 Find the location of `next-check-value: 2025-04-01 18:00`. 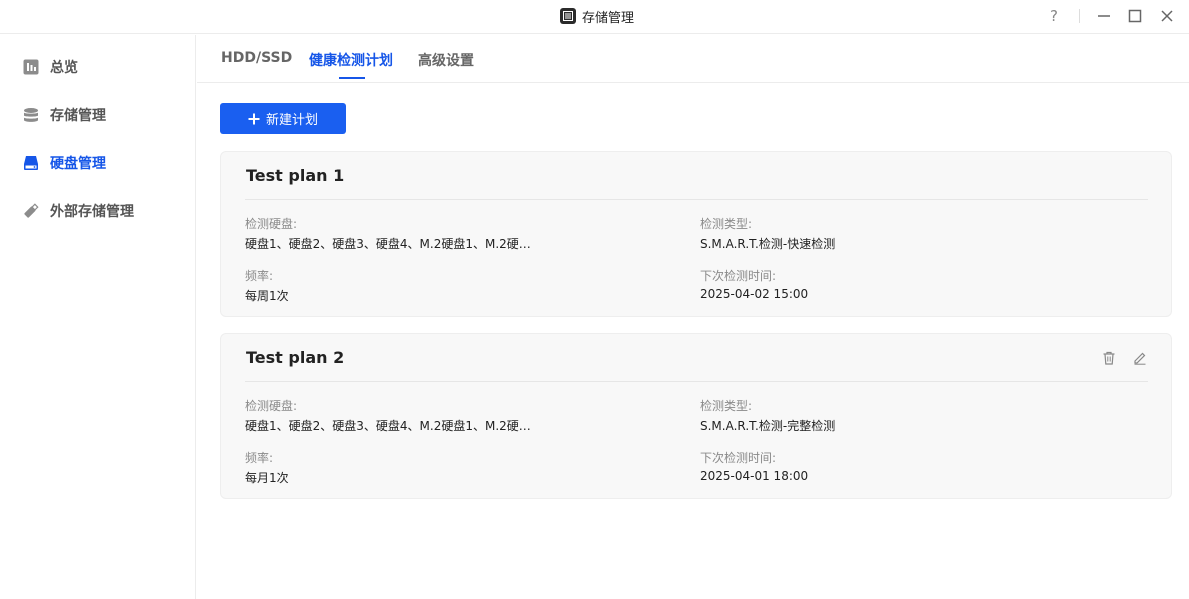

next-check-value: 2025-04-01 18:00 is located at coordinates (754, 476).